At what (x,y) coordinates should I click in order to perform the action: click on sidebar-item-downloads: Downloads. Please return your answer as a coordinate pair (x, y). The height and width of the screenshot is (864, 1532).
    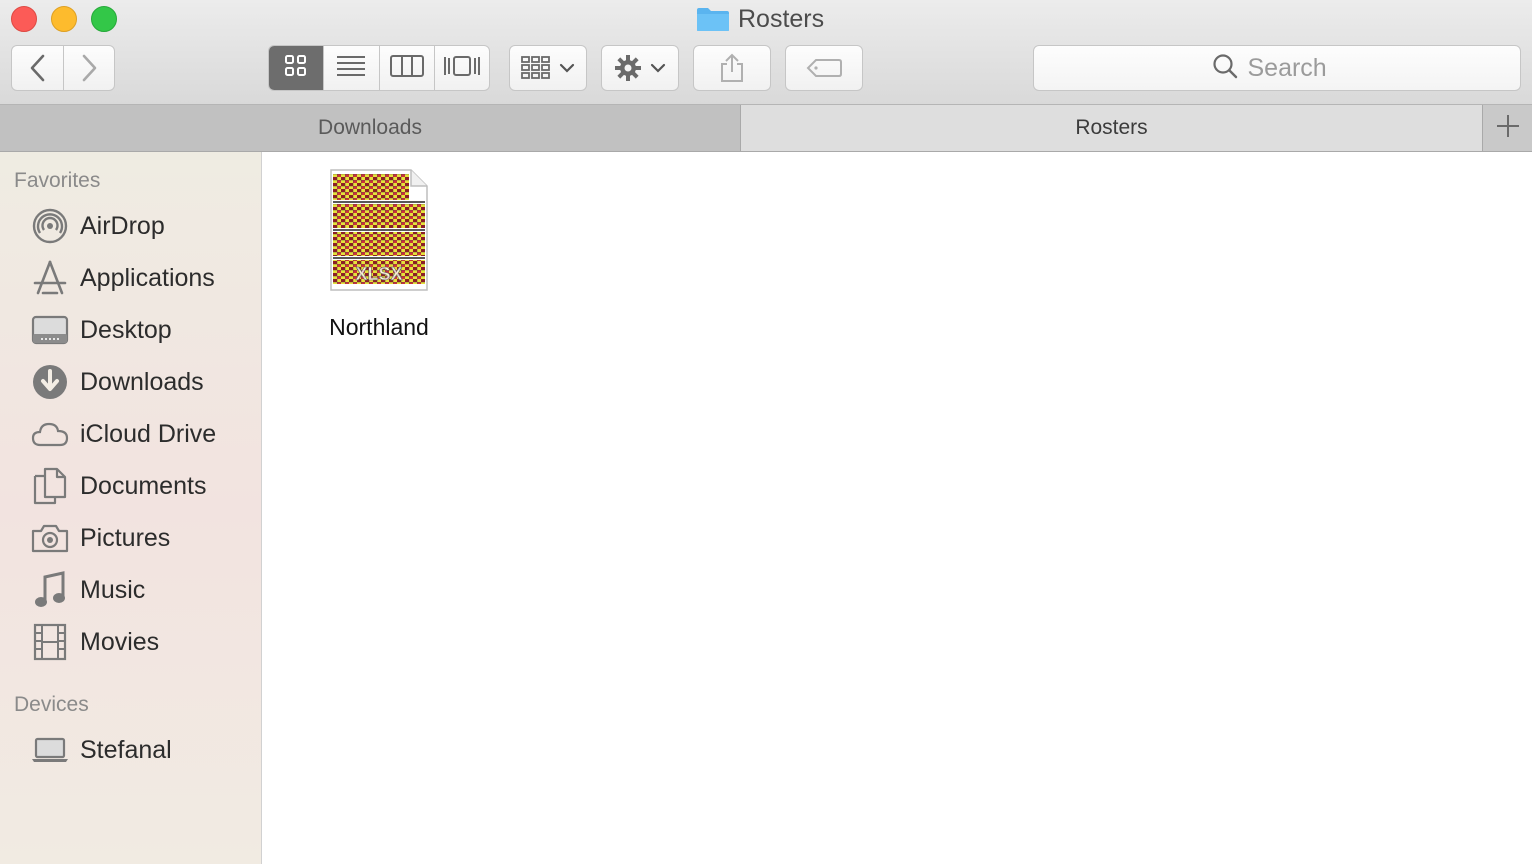
    Looking at the image, I should click on (130, 382).